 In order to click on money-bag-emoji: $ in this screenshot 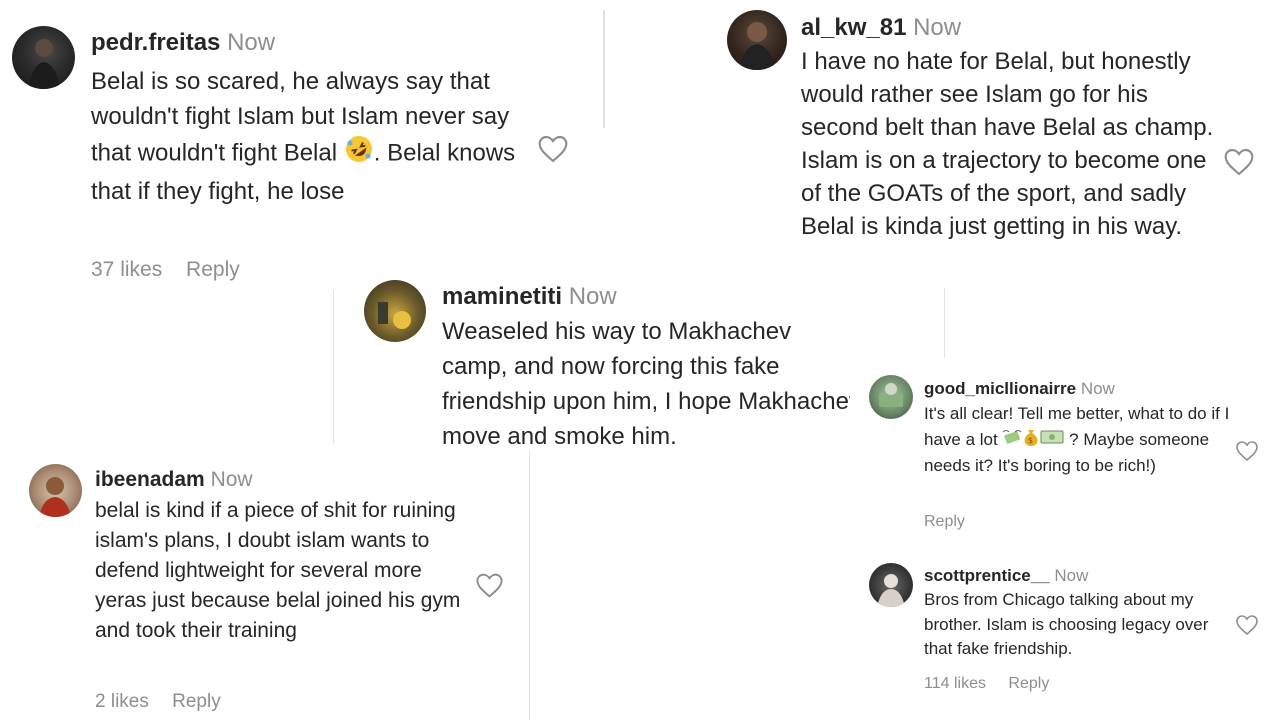, I will do `click(1031, 441)`.